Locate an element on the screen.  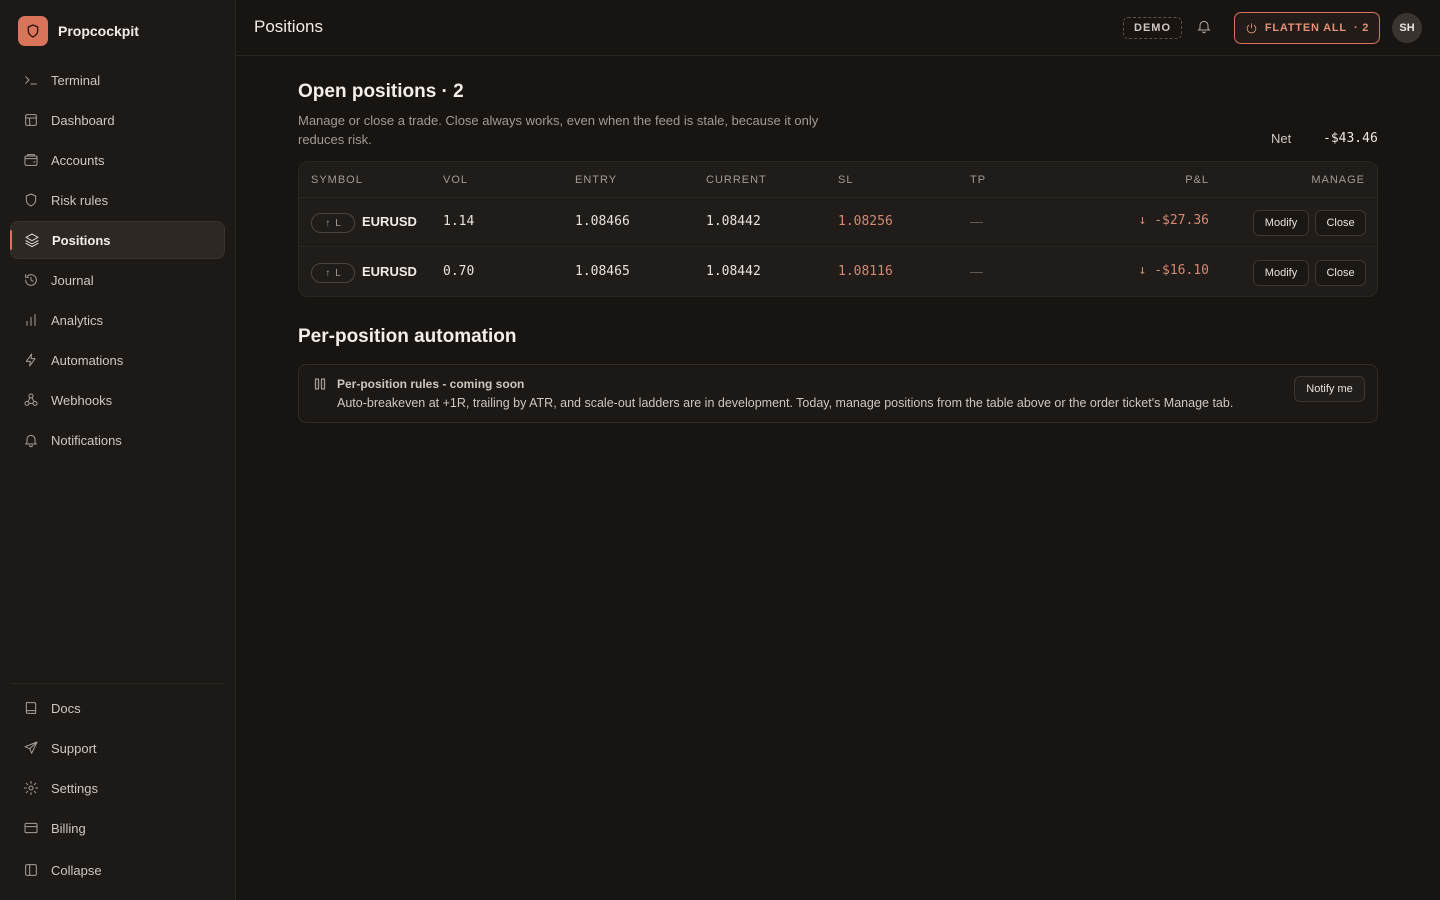
net-label: Net is located at coordinates (1281, 138).